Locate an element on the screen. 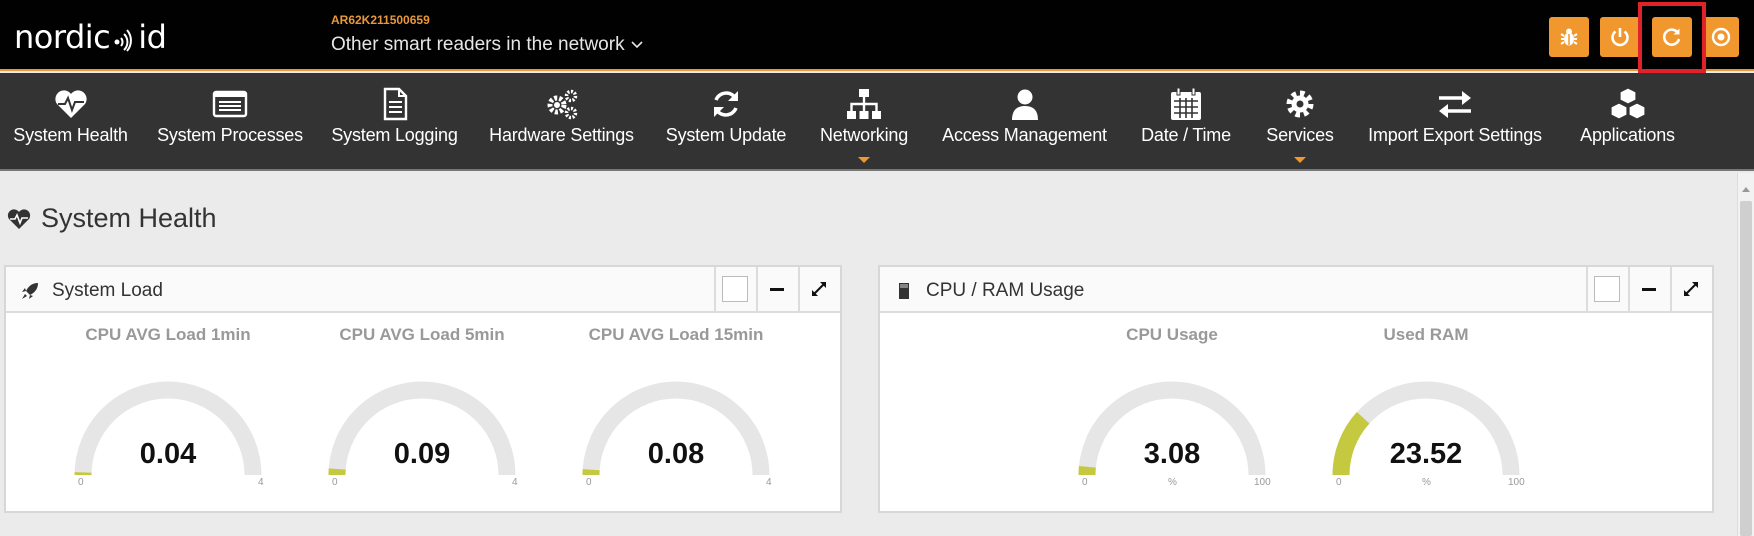  gauge: CPU AVG Load 5min 0.09 0 4 is located at coordinates (422, 410).